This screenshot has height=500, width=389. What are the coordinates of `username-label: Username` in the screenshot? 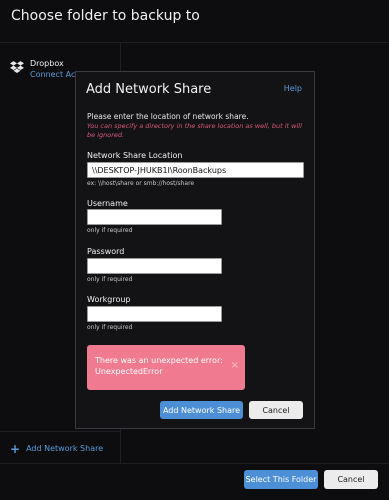 It's located at (107, 203).